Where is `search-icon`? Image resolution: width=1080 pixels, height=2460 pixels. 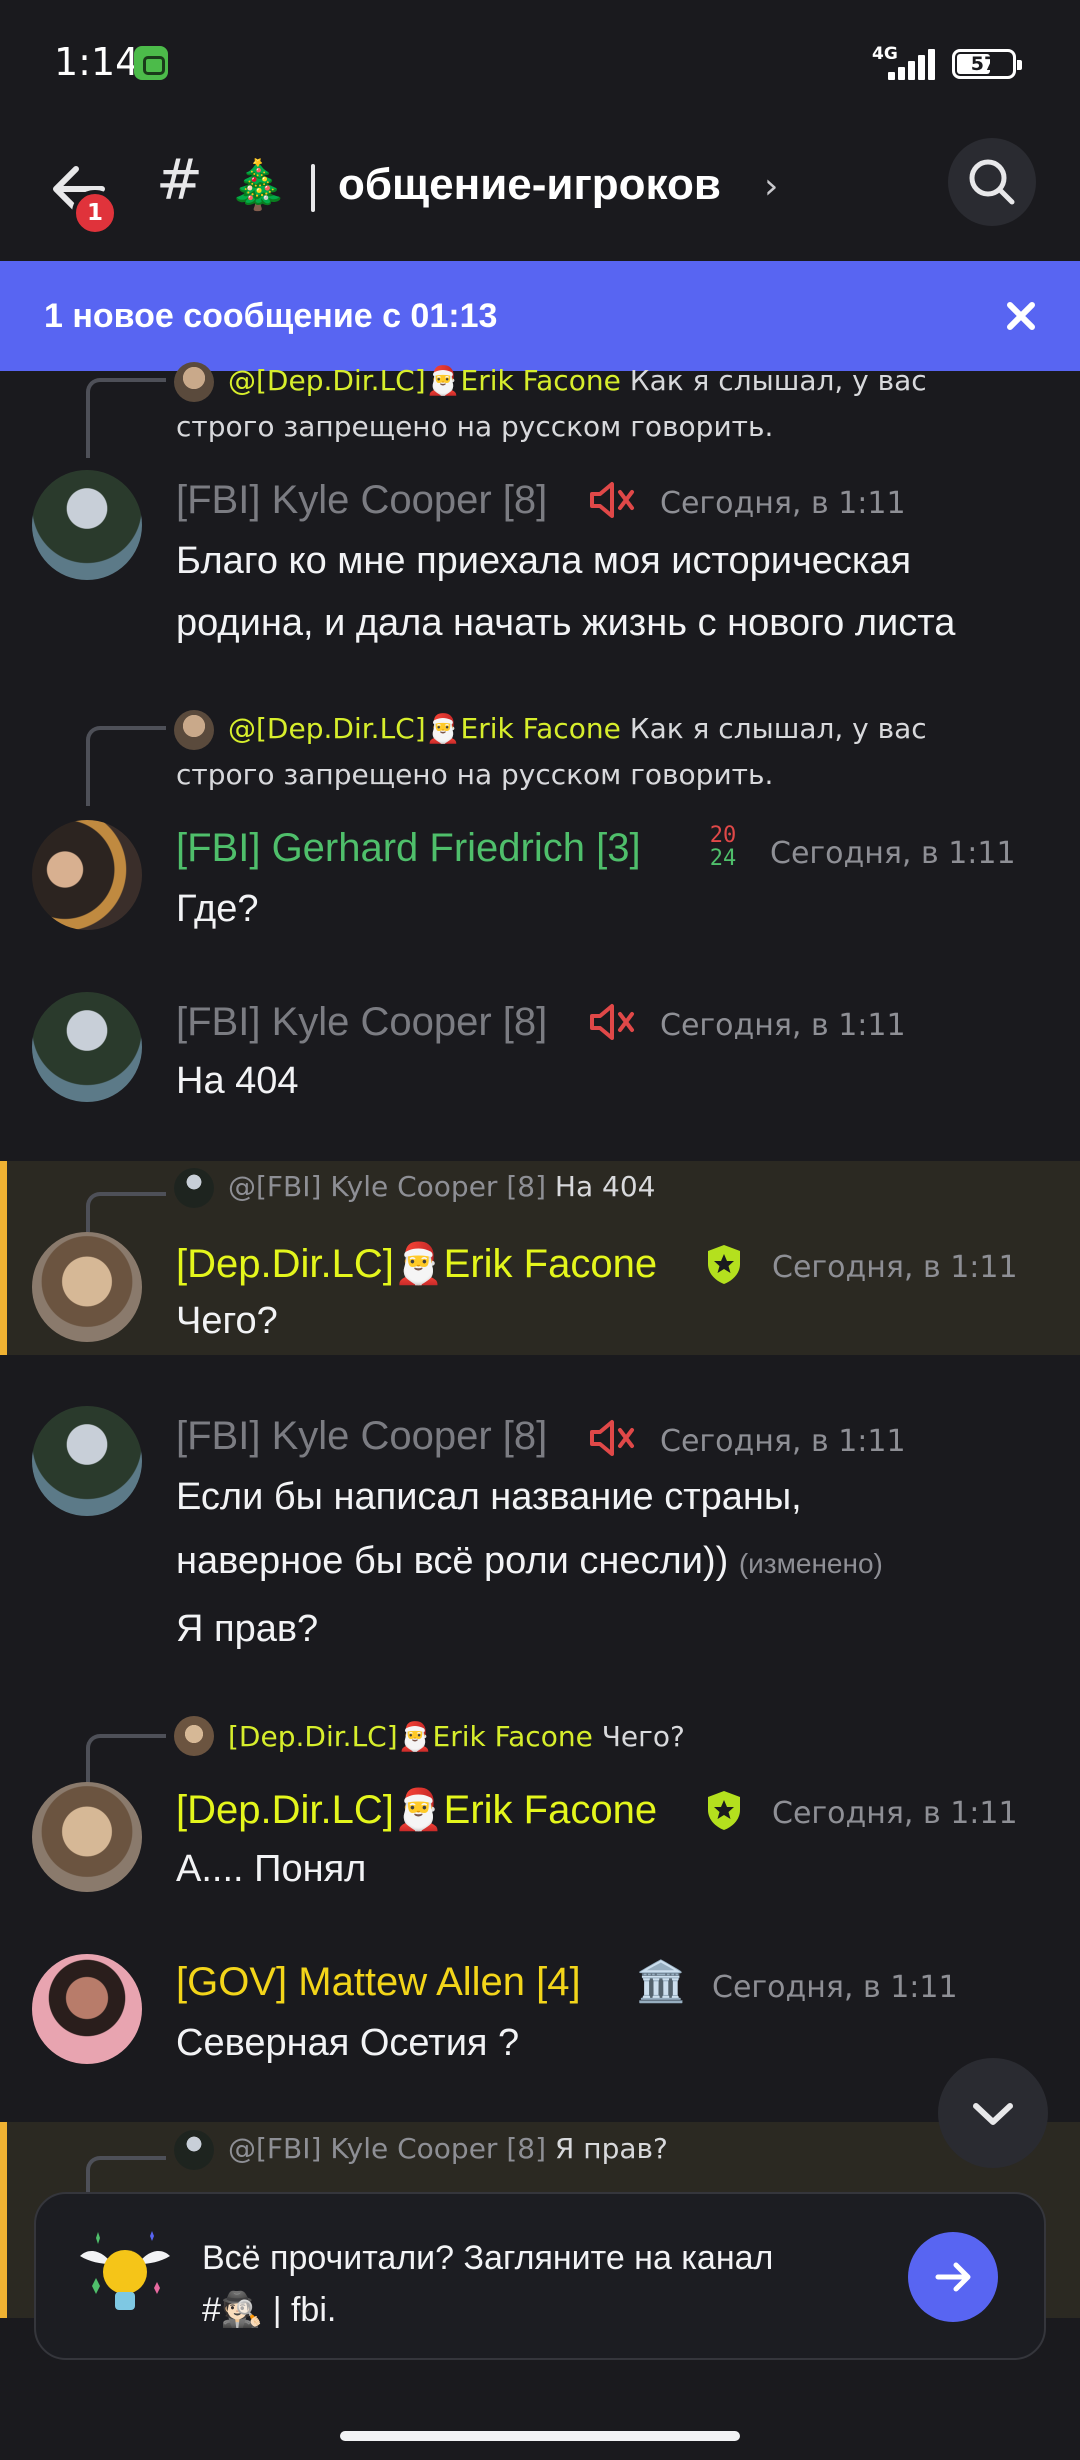
search-icon is located at coordinates (992, 182).